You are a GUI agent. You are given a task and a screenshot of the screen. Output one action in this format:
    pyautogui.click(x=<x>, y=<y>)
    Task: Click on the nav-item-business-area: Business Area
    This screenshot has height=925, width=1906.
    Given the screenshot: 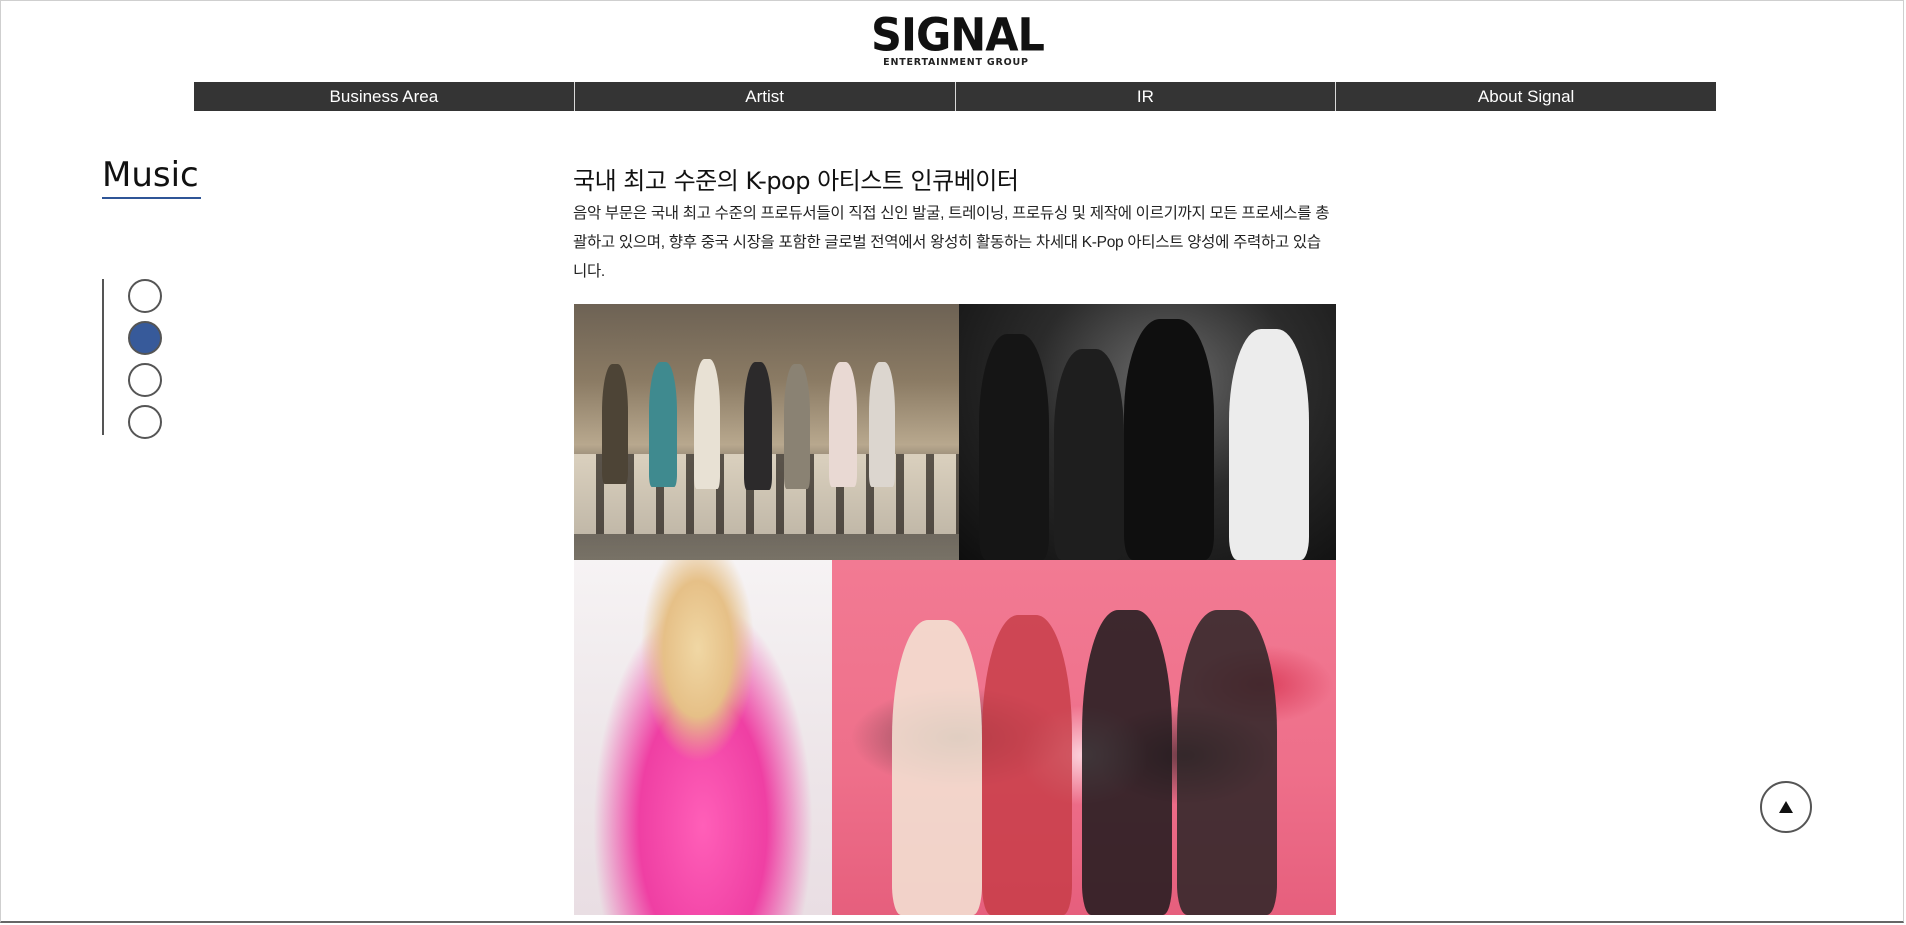 What is the action you would take?
    pyautogui.click(x=384, y=96)
    